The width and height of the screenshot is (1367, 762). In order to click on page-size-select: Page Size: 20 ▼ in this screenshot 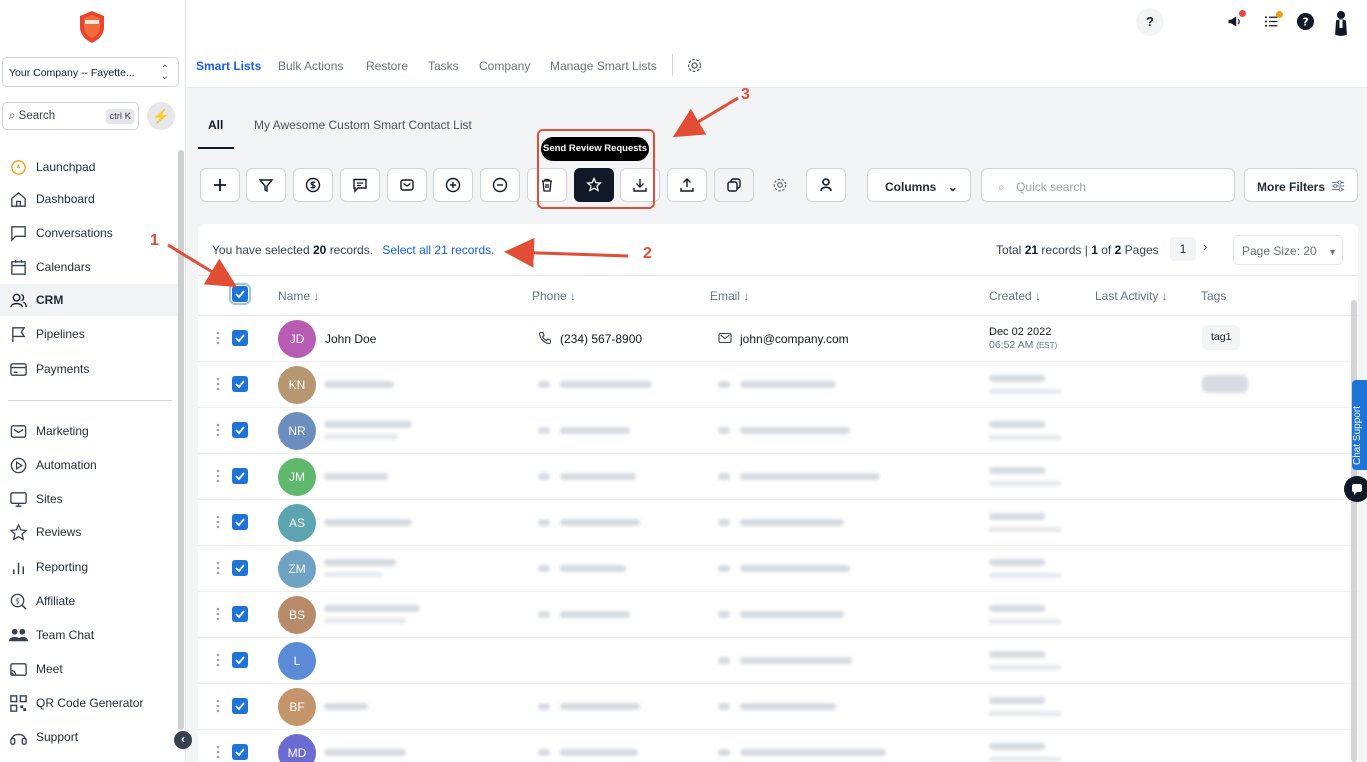, I will do `click(1288, 250)`.